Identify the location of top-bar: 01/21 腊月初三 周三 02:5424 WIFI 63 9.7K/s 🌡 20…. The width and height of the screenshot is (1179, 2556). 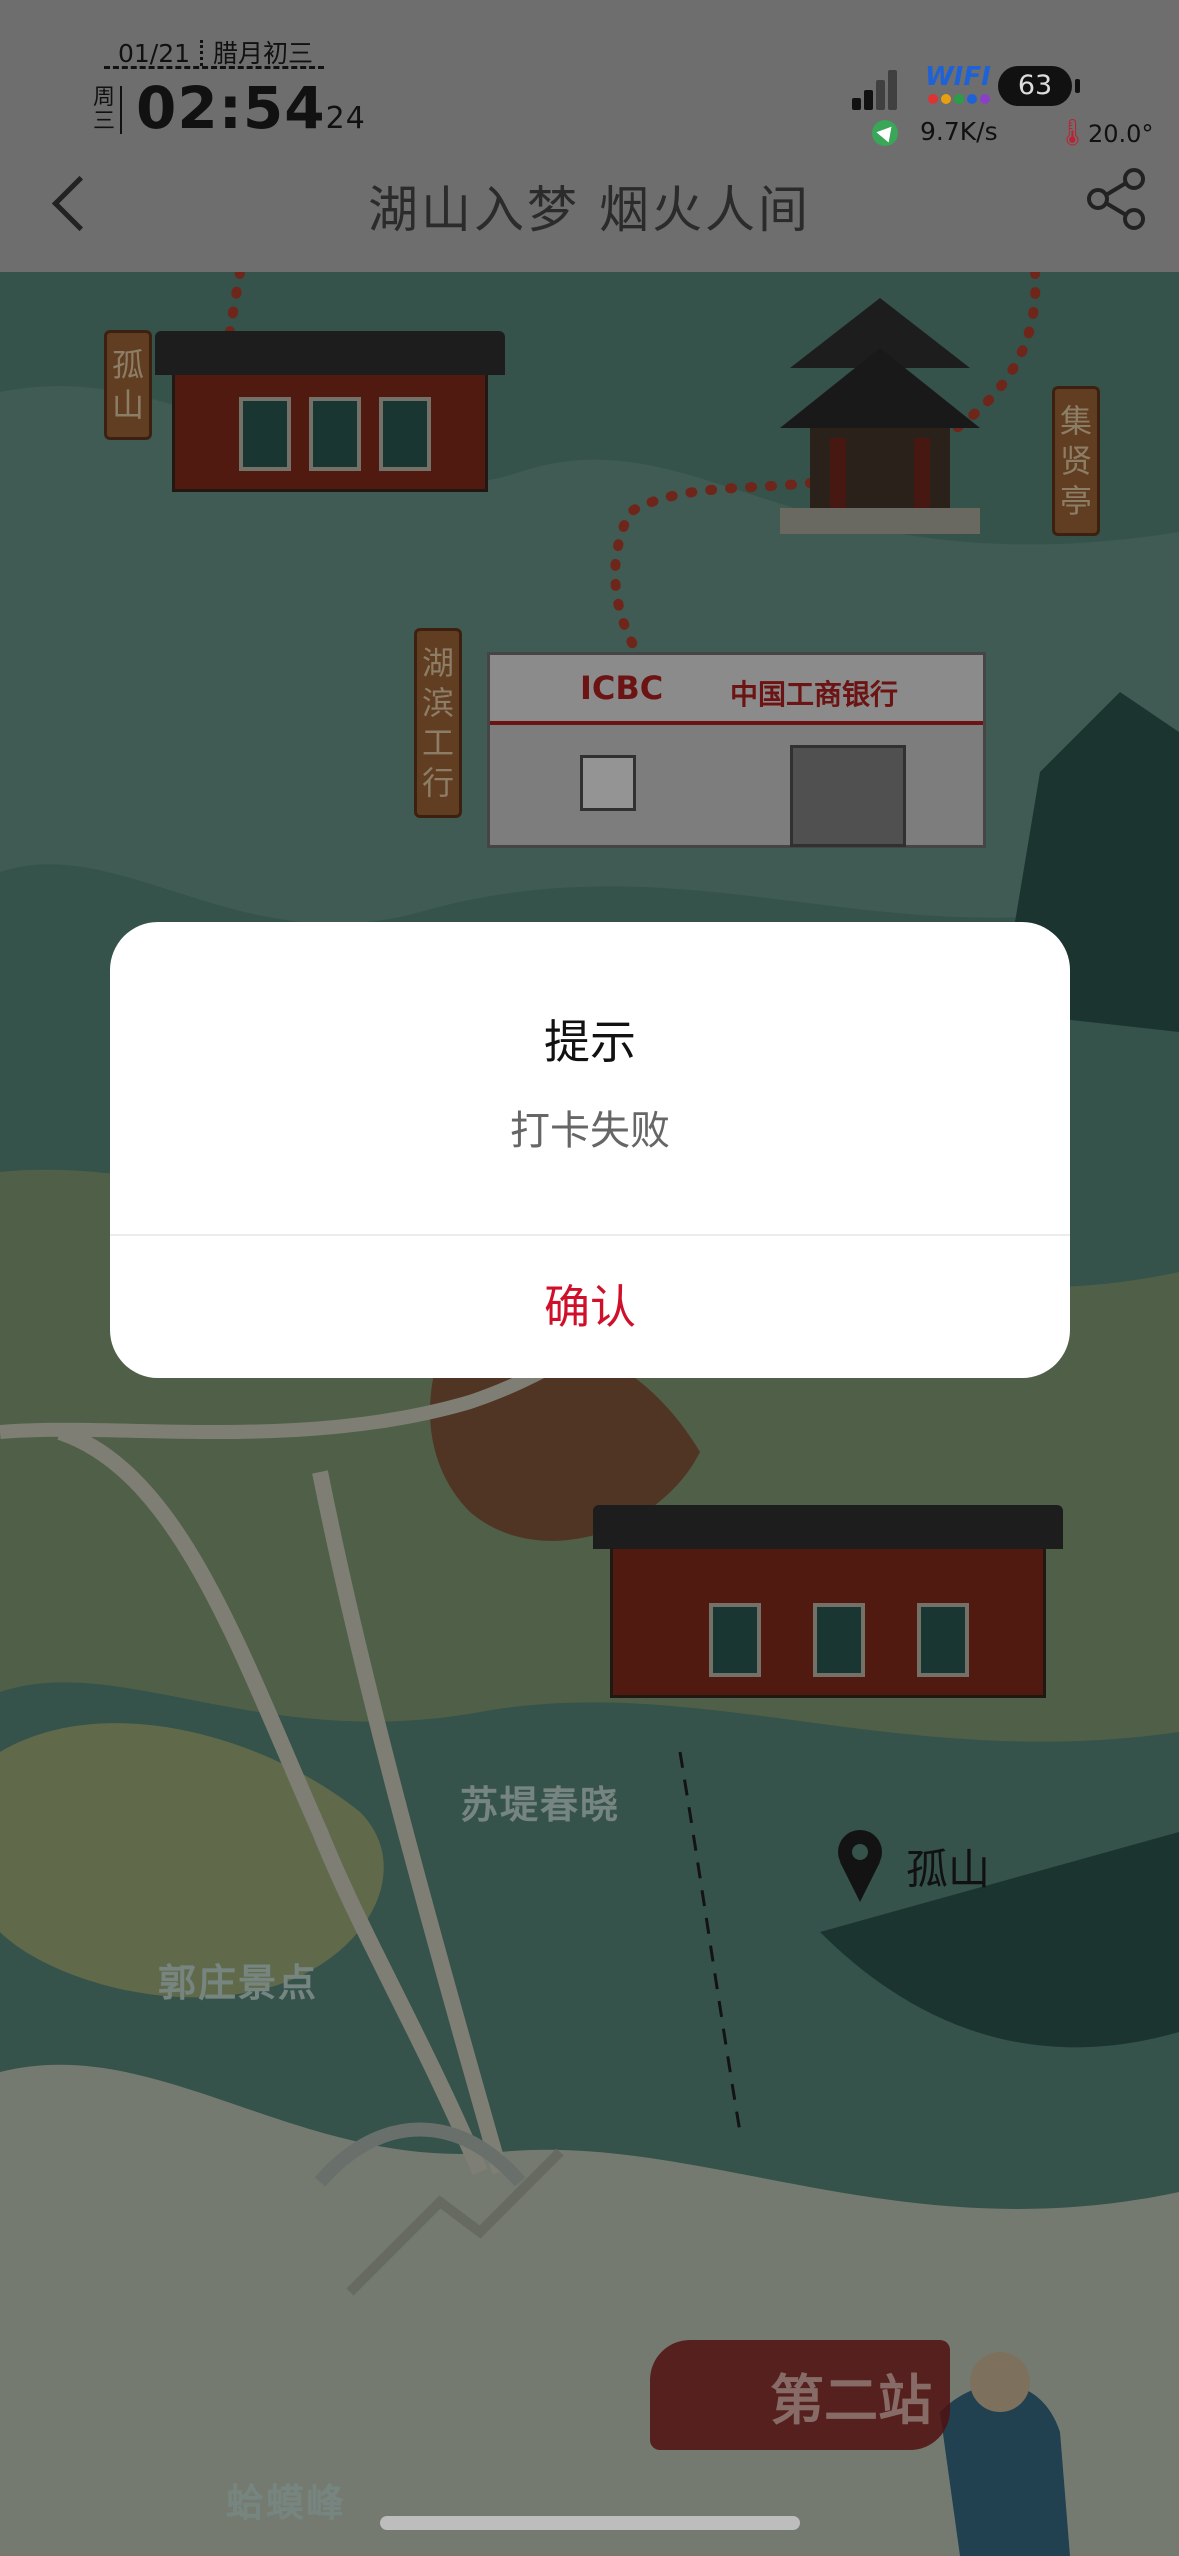
(589, 136).